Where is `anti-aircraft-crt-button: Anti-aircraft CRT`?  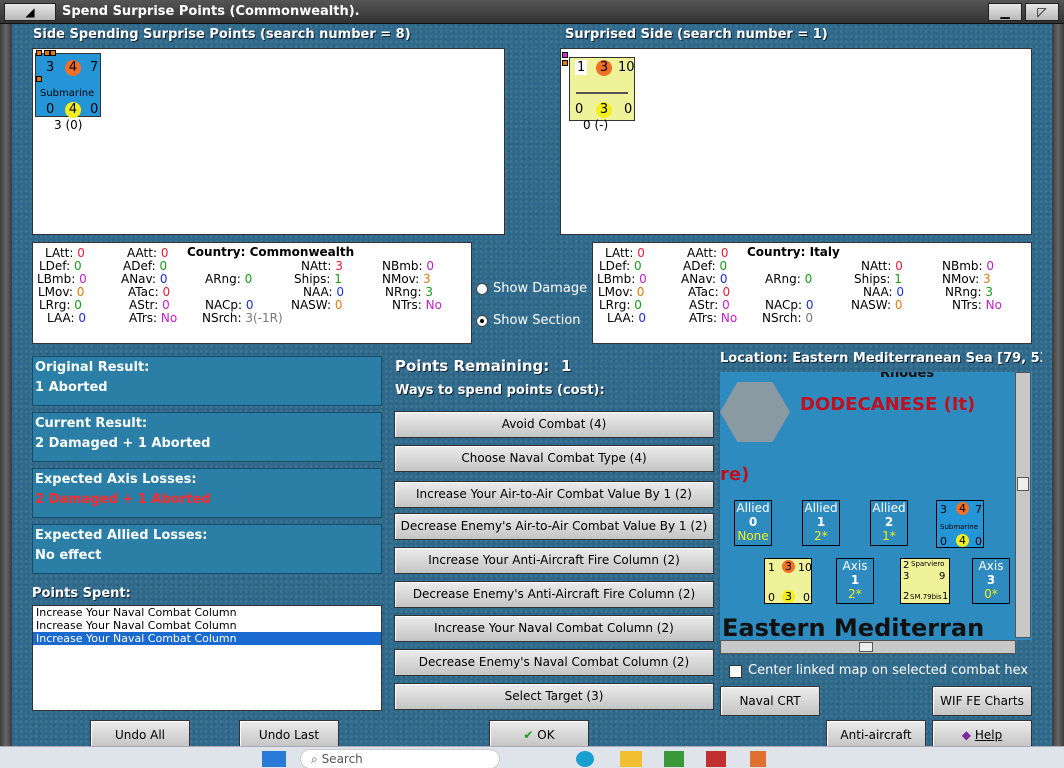 anti-aircraft-crt-button: Anti-aircraft CRT is located at coordinates (876, 744).